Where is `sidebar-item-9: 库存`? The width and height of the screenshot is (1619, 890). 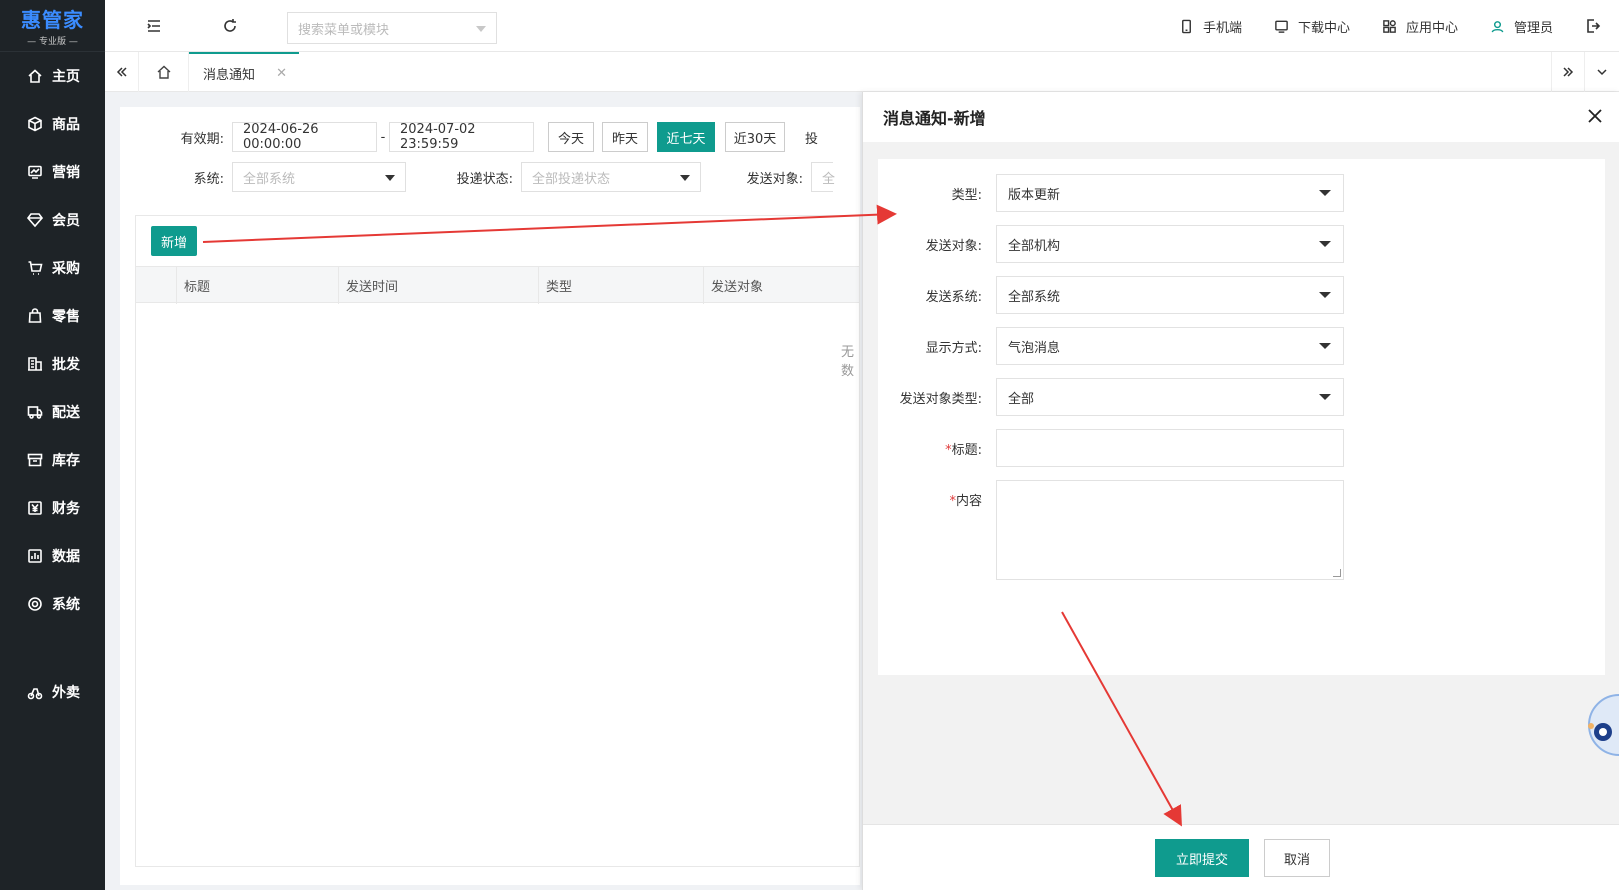
sidebar-item-9: 库存 is located at coordinates (52, 460).